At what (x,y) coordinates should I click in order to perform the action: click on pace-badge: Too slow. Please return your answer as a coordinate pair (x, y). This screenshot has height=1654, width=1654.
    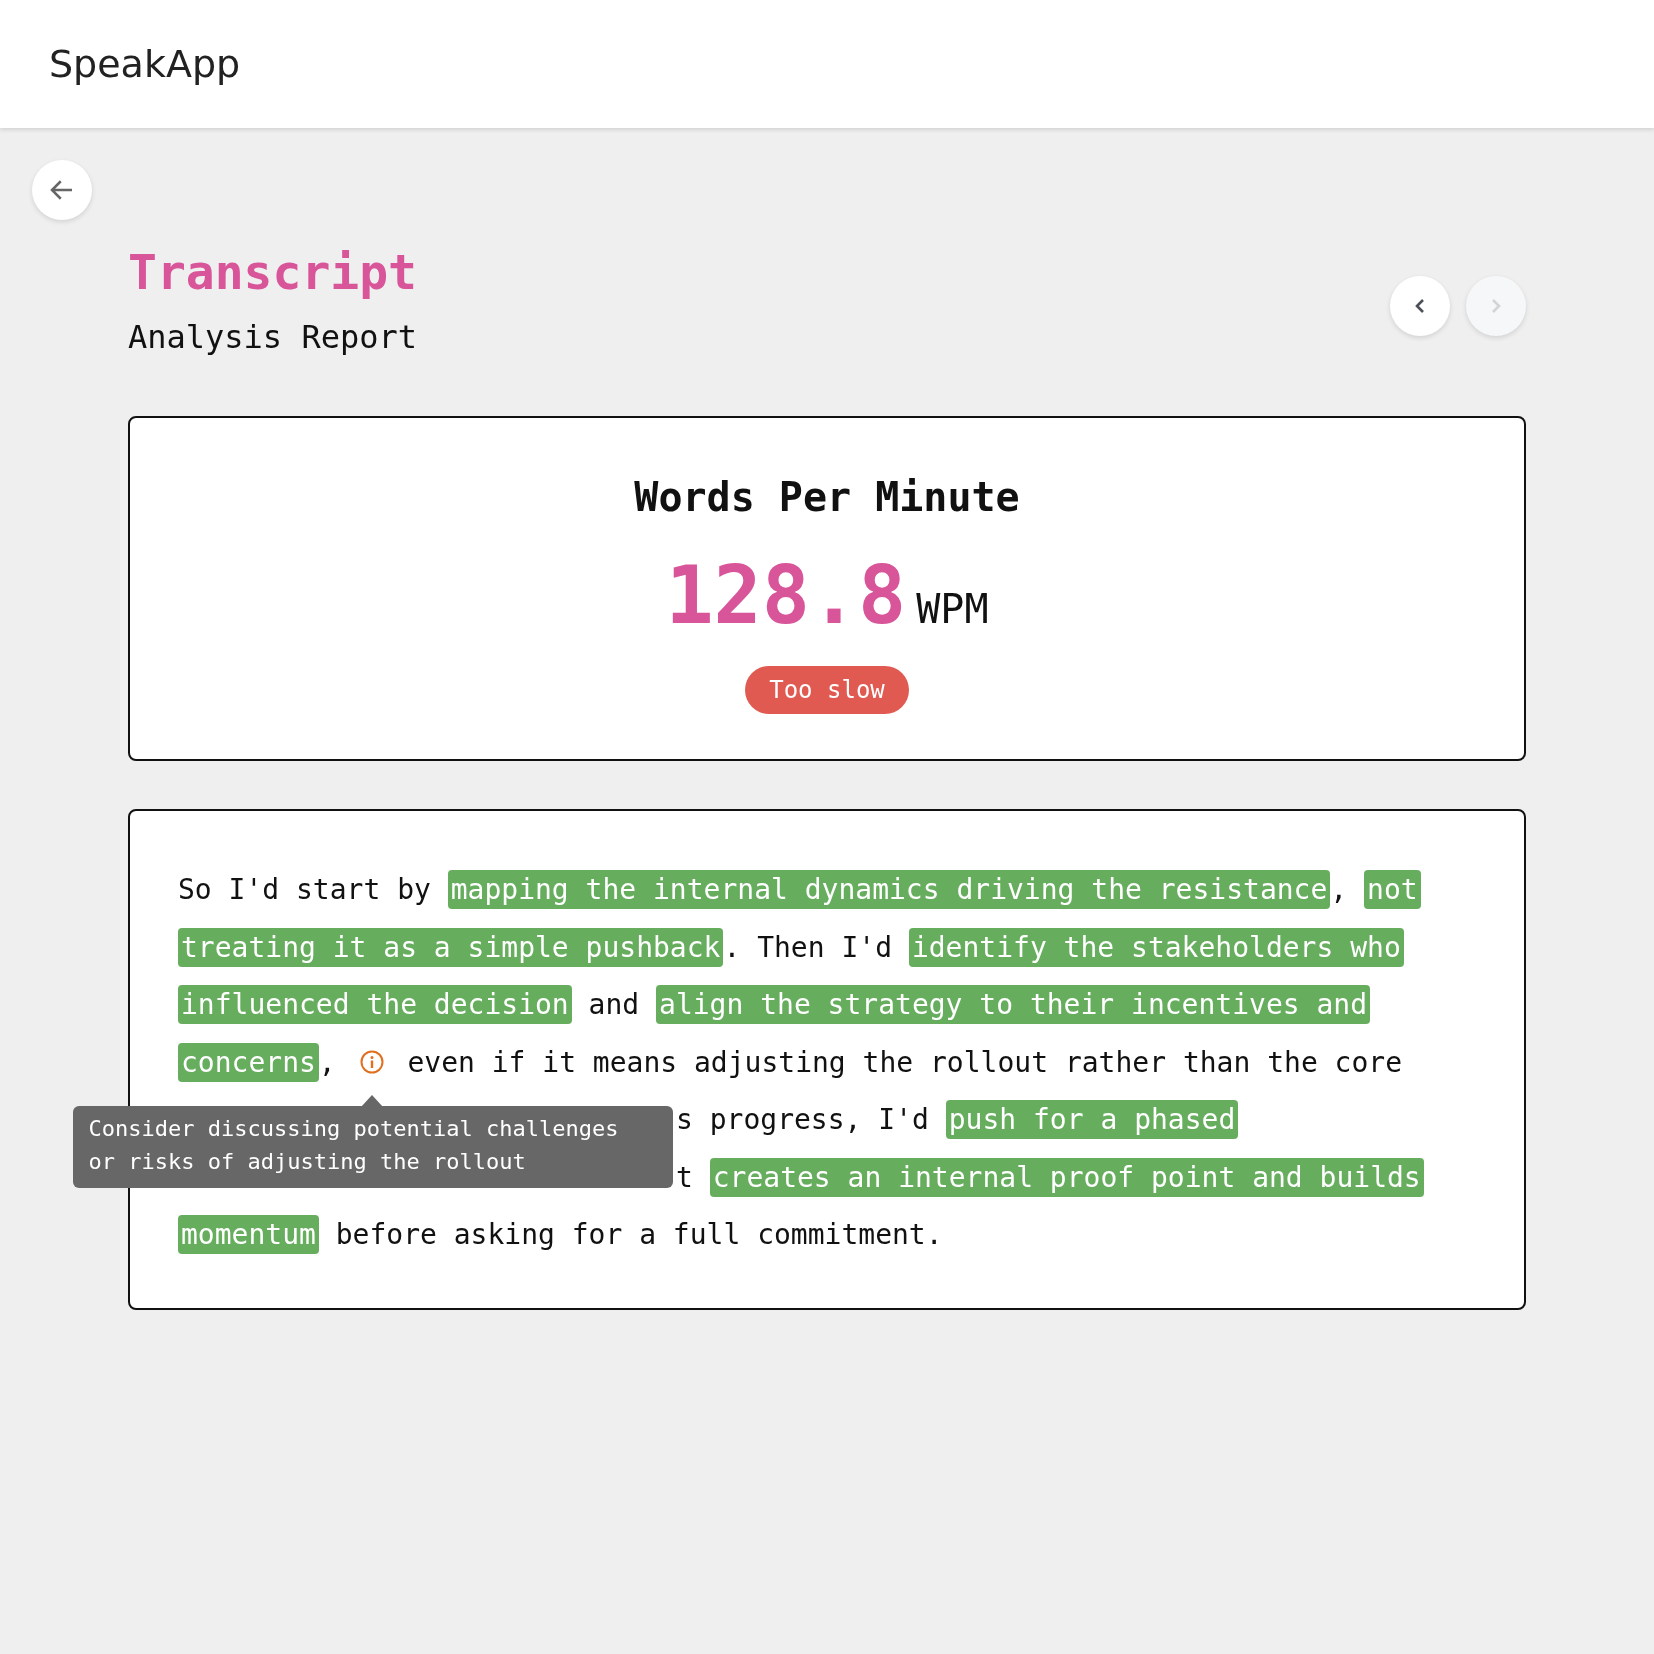
    Looking at the image, I should click on (827, 690).